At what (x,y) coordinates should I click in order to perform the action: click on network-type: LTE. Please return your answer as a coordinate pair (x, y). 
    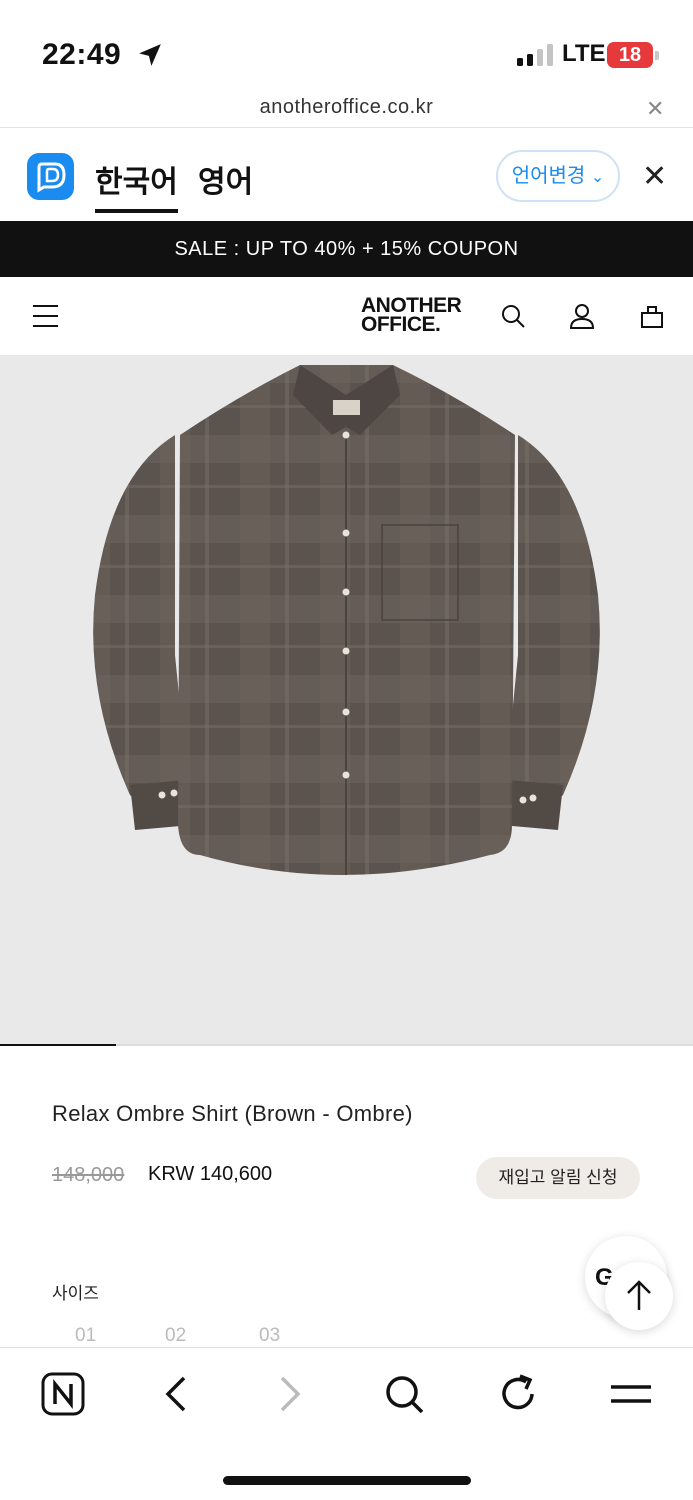
    Looking at the image, I should click on (584, 53).